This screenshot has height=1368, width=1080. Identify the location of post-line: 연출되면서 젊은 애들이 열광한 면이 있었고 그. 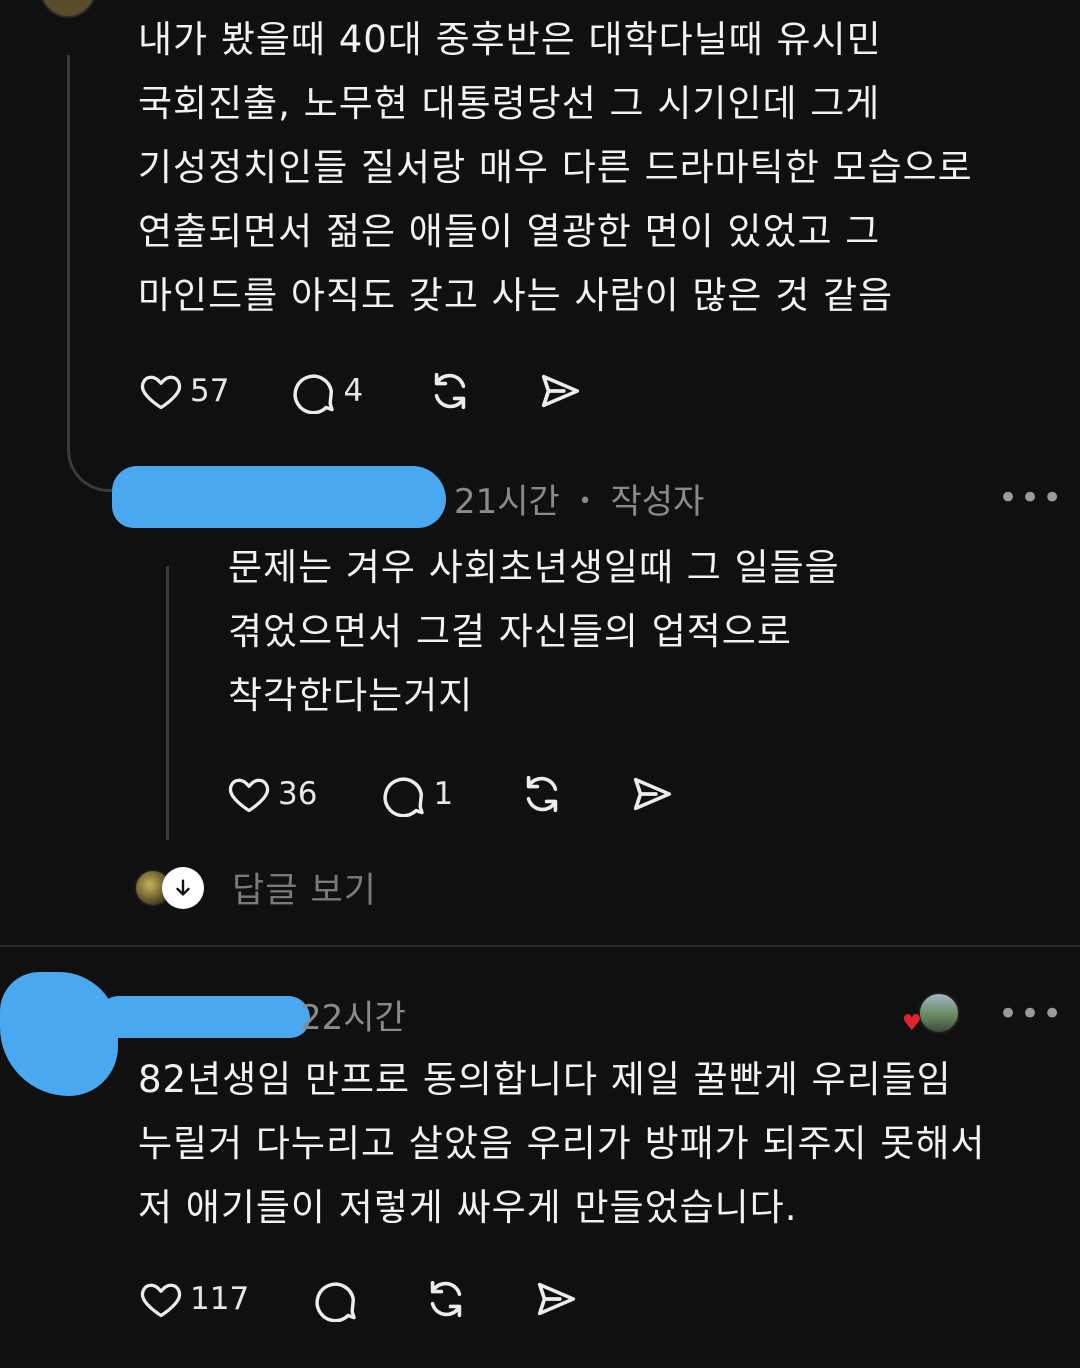
(509, 231).